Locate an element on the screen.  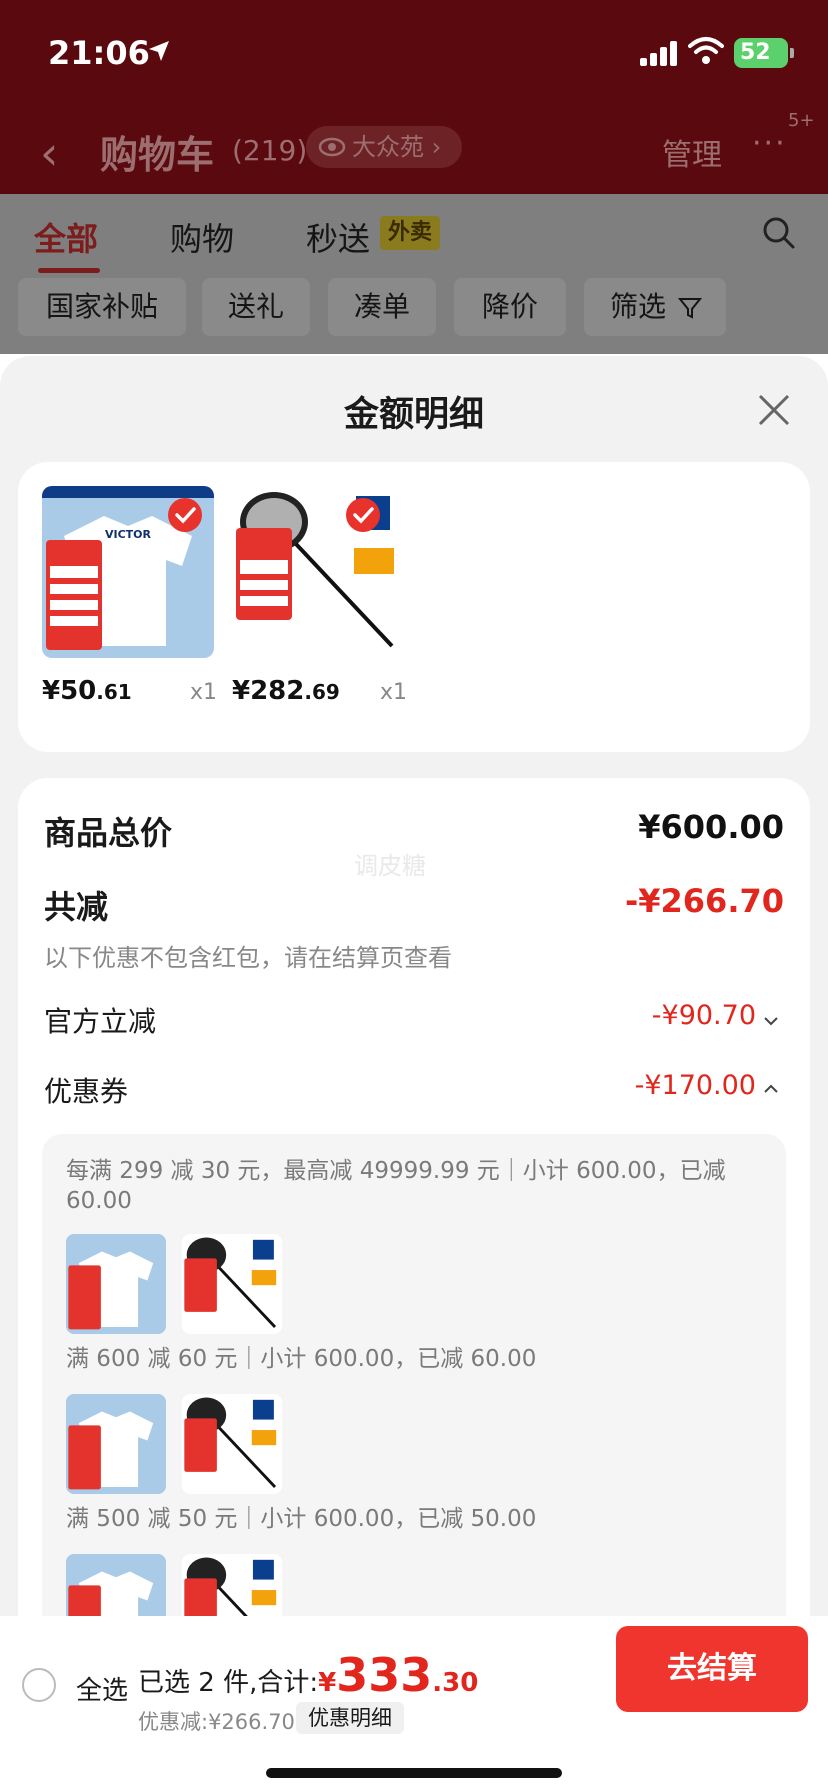
eye-icon is located at coordinates (332, 147).